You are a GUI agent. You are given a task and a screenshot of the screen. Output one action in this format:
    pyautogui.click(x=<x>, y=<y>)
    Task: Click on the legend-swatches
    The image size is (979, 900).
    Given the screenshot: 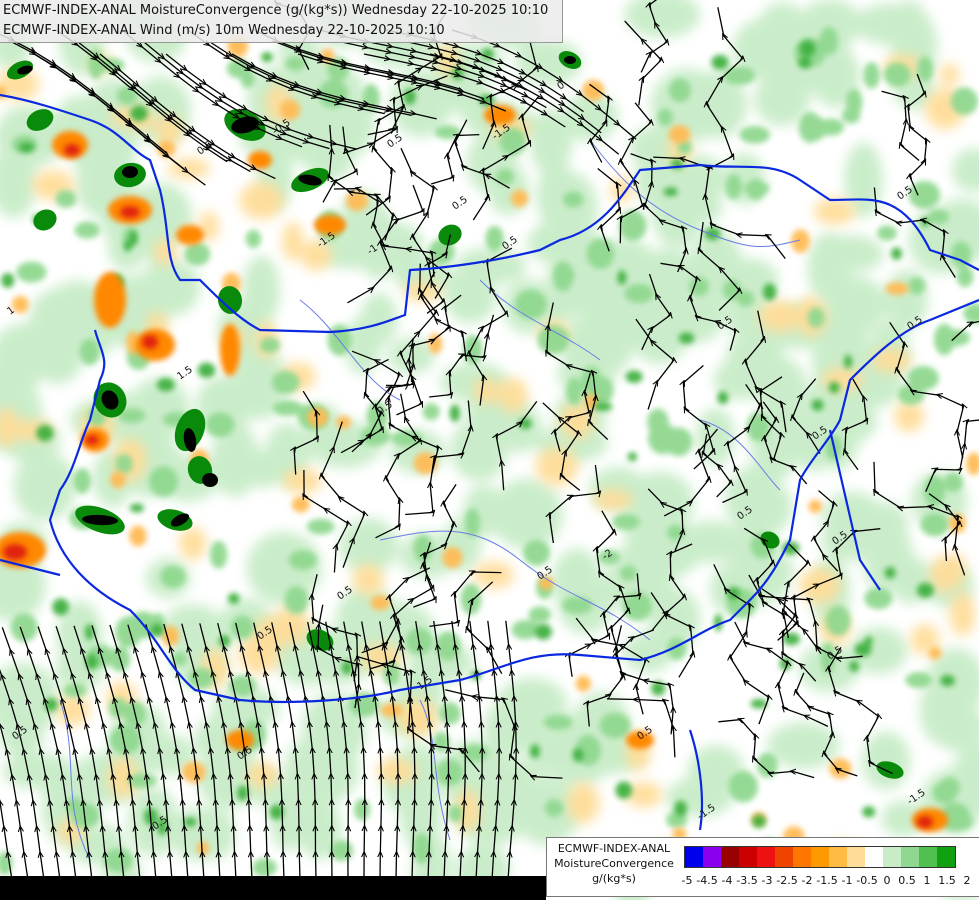 What is the action you would take?
    pyautogui.click(x=820, y=857)
    